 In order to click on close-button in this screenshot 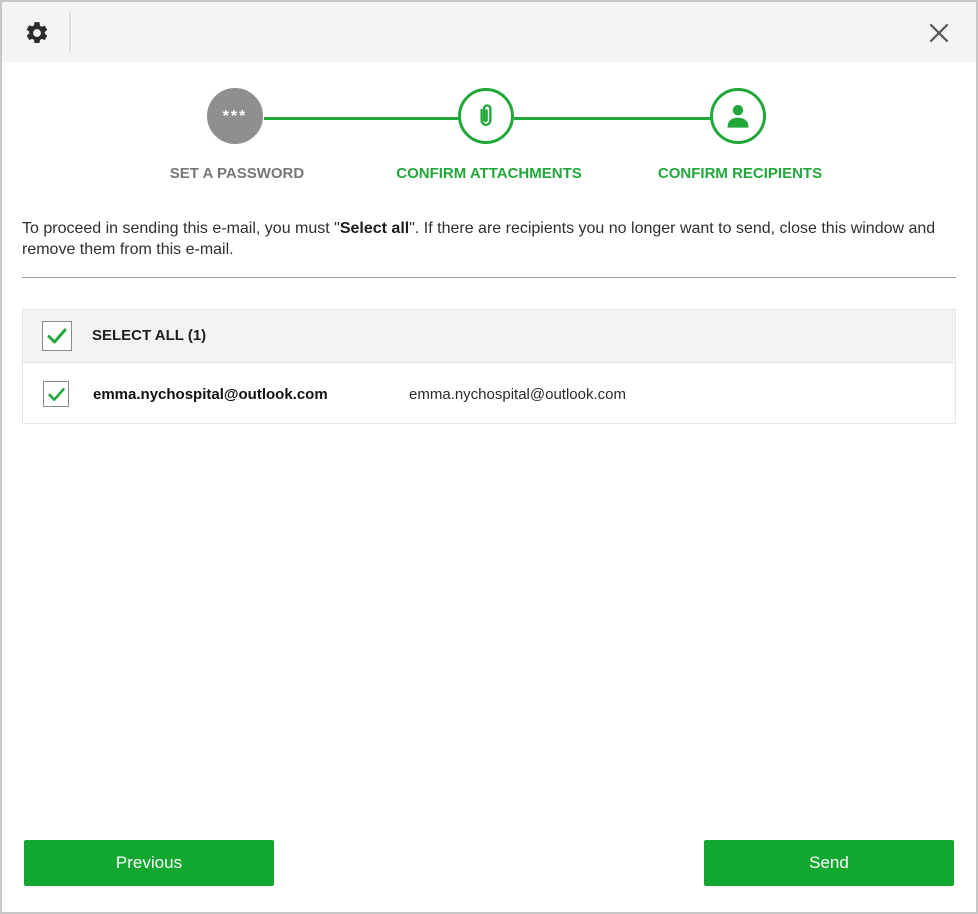, I will do `click(939, 33)`.